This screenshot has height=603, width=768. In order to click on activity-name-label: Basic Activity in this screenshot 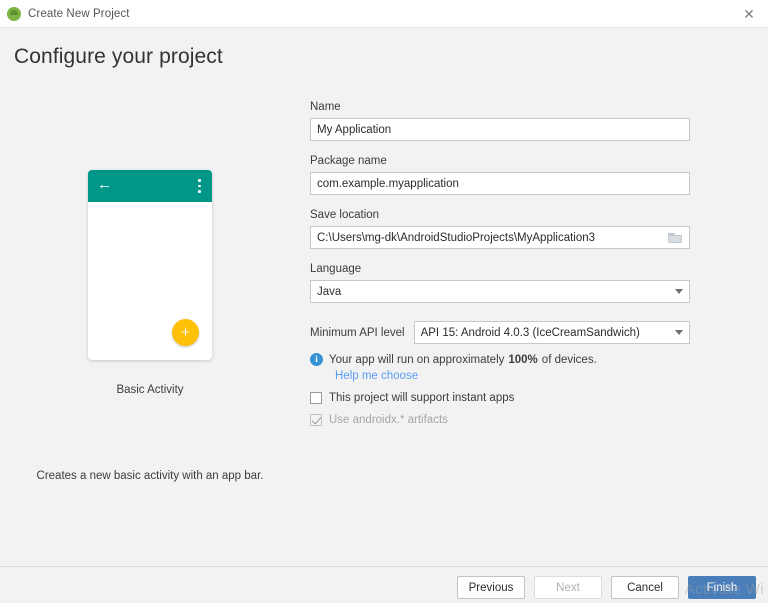, I will do `click(150, 390)`.